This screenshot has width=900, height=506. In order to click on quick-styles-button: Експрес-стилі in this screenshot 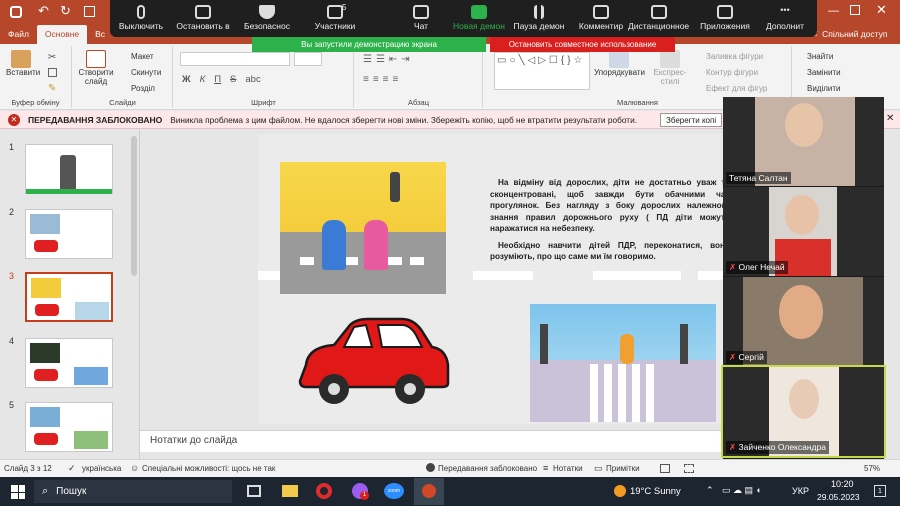, I will do `click(670, 68)`.